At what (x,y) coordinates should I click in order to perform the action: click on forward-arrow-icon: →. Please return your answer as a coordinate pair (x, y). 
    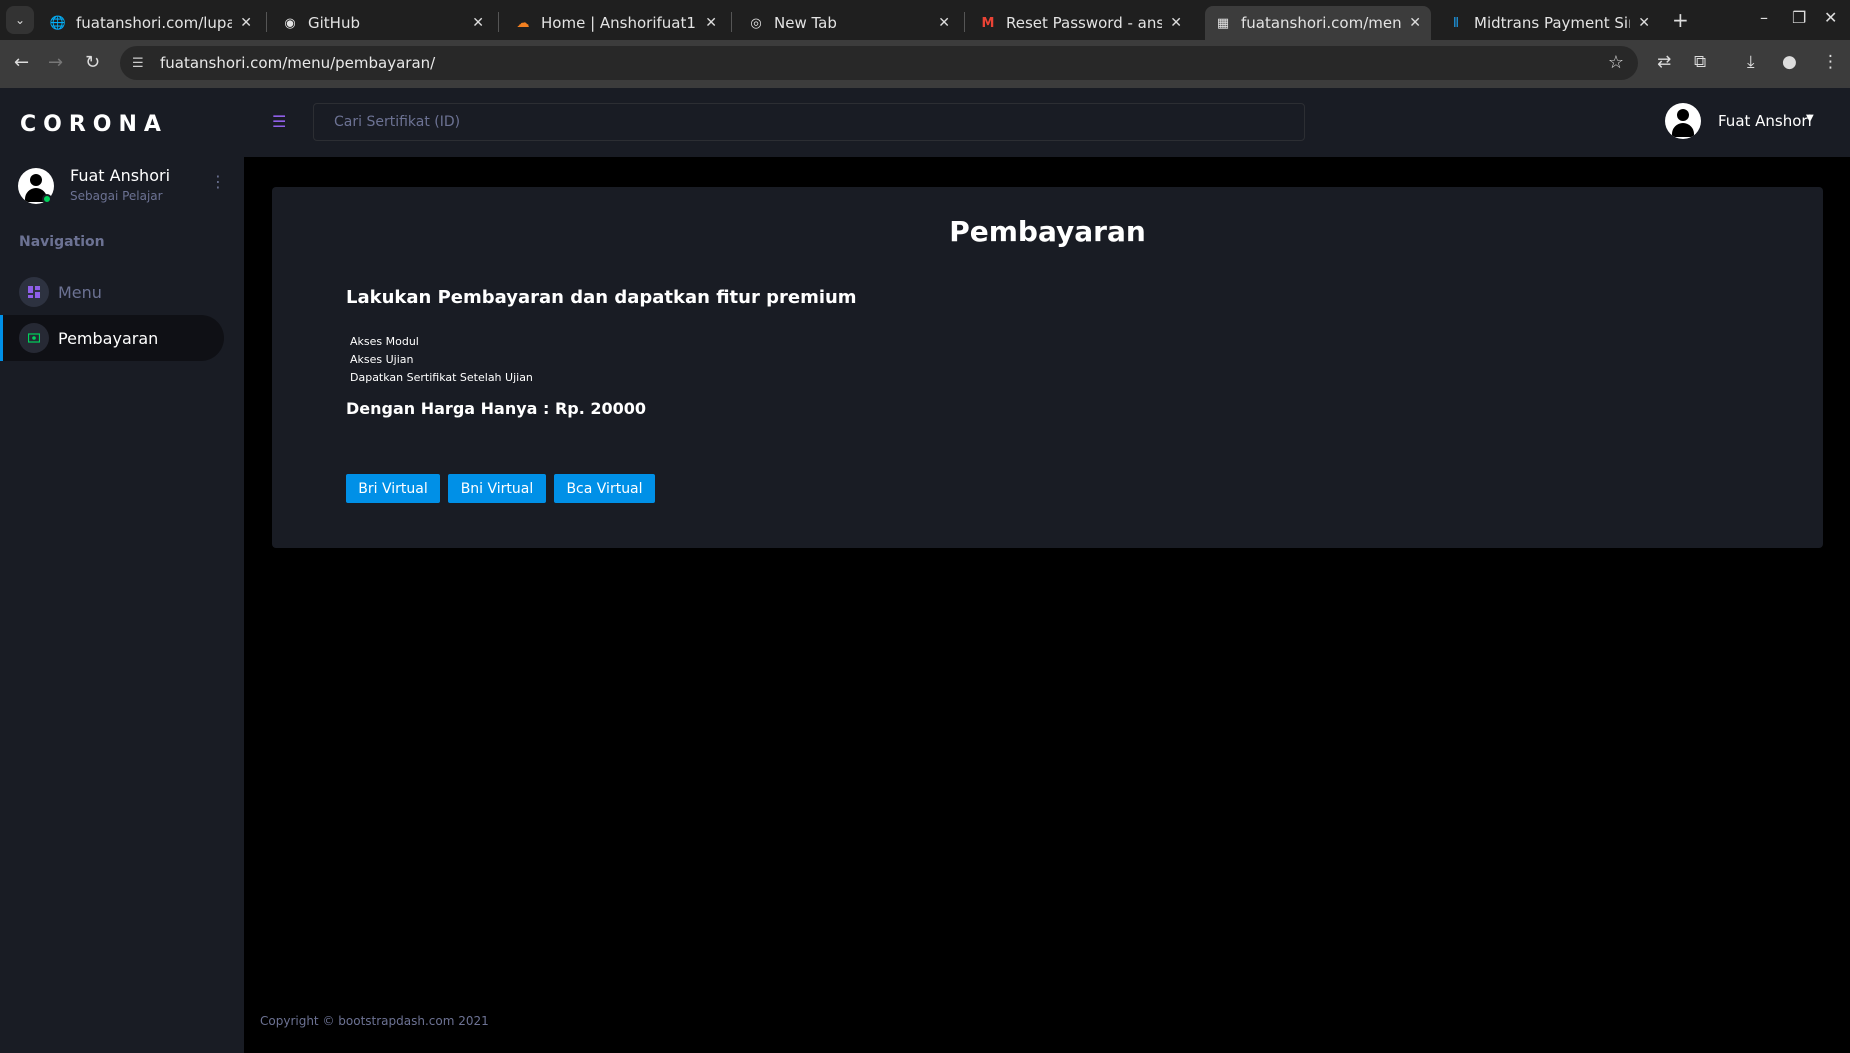
    Looking at the image, I should click on (55, 62).